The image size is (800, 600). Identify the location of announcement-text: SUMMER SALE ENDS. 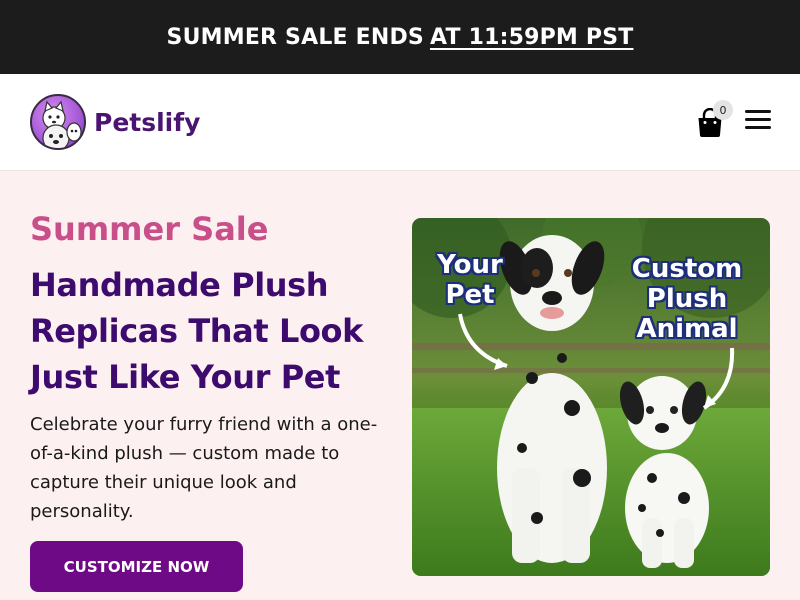
(295, 37).